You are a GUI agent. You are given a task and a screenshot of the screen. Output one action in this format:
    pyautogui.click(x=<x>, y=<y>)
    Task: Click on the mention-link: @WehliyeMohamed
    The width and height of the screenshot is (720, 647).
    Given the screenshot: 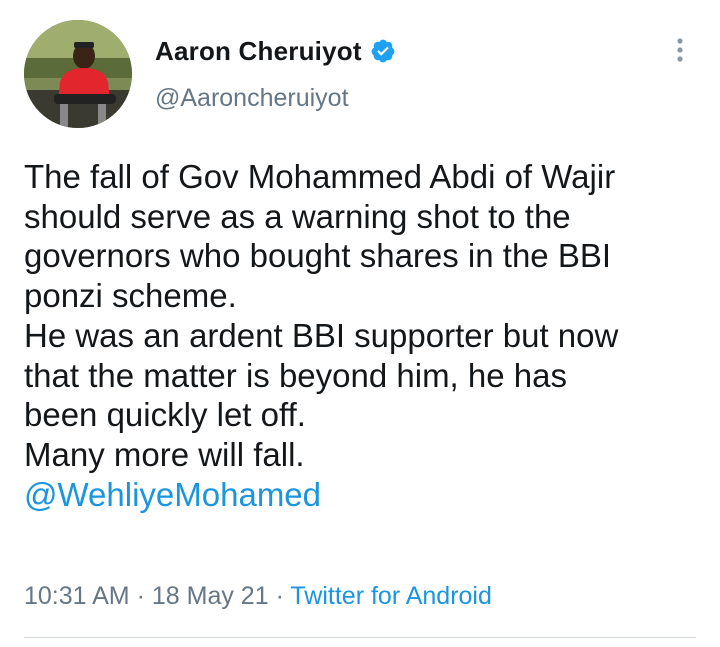 What is the action you would take?
    pyautogui.click(x=364, y=495)
    